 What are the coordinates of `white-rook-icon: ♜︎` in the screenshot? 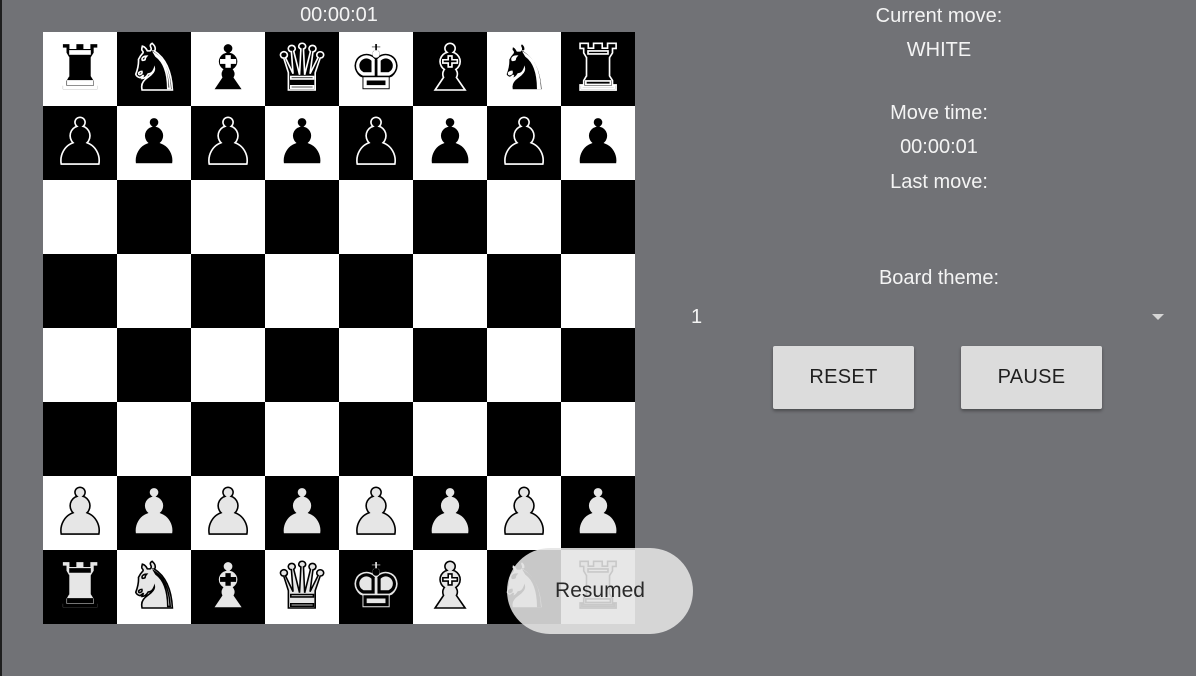 It's located at (80, 587).